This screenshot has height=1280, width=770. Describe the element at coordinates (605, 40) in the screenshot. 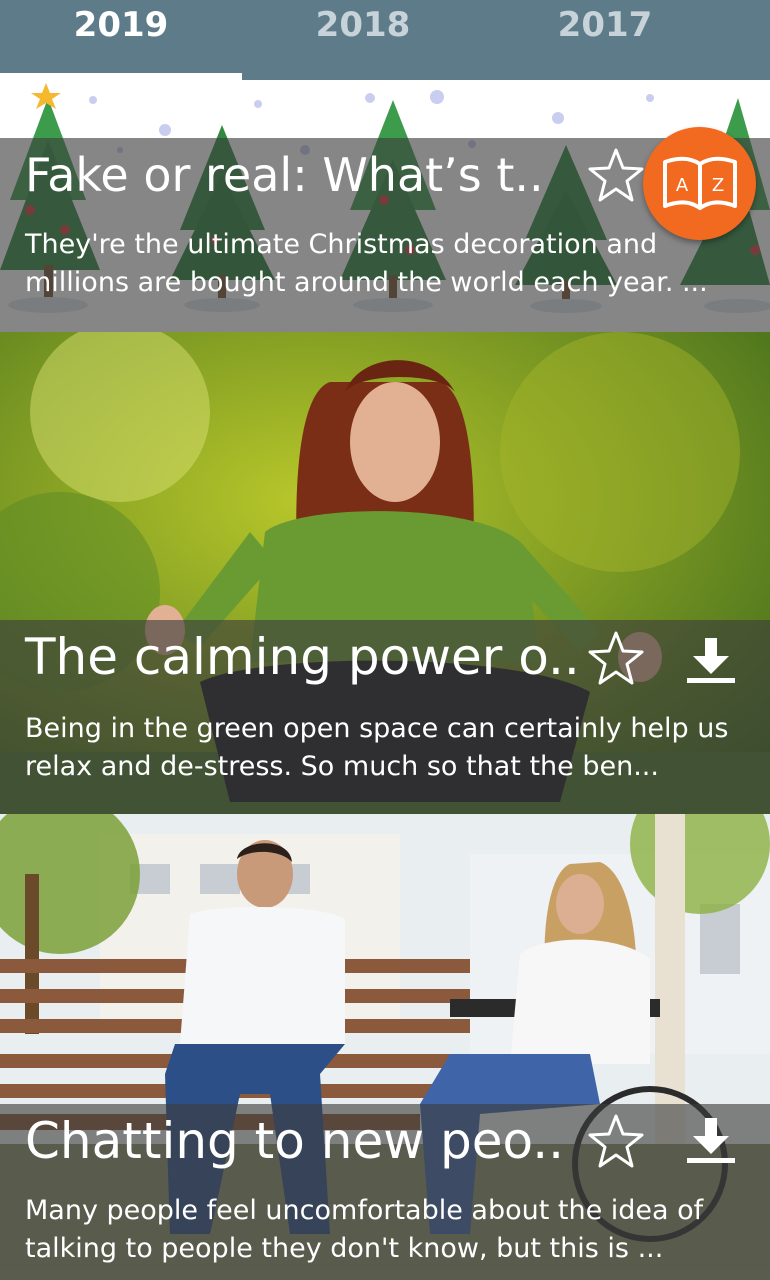

I see `tab-2017: 2017` at that location.